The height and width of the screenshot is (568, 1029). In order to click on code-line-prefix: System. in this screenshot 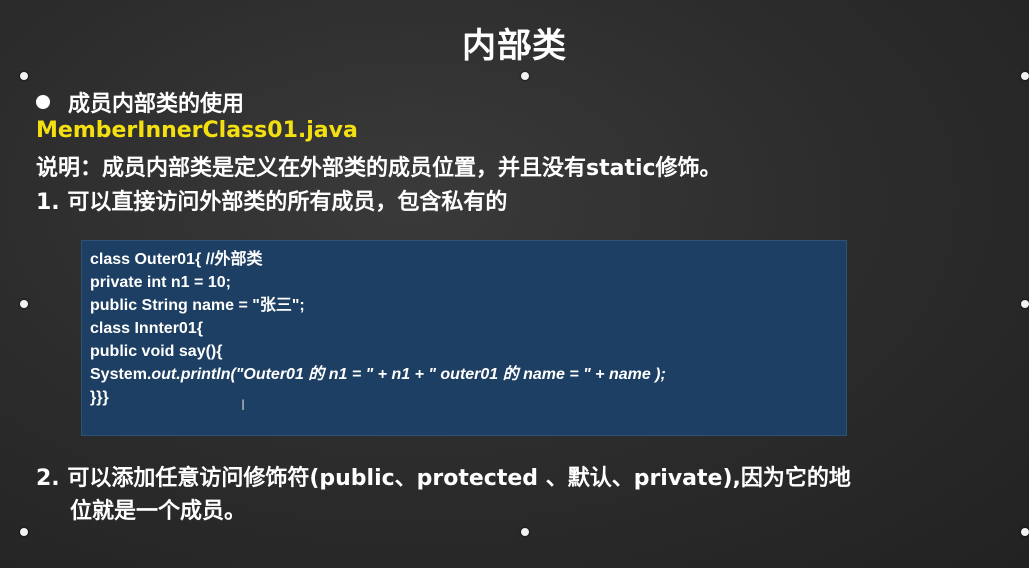, I will do `click(121, 374)`.